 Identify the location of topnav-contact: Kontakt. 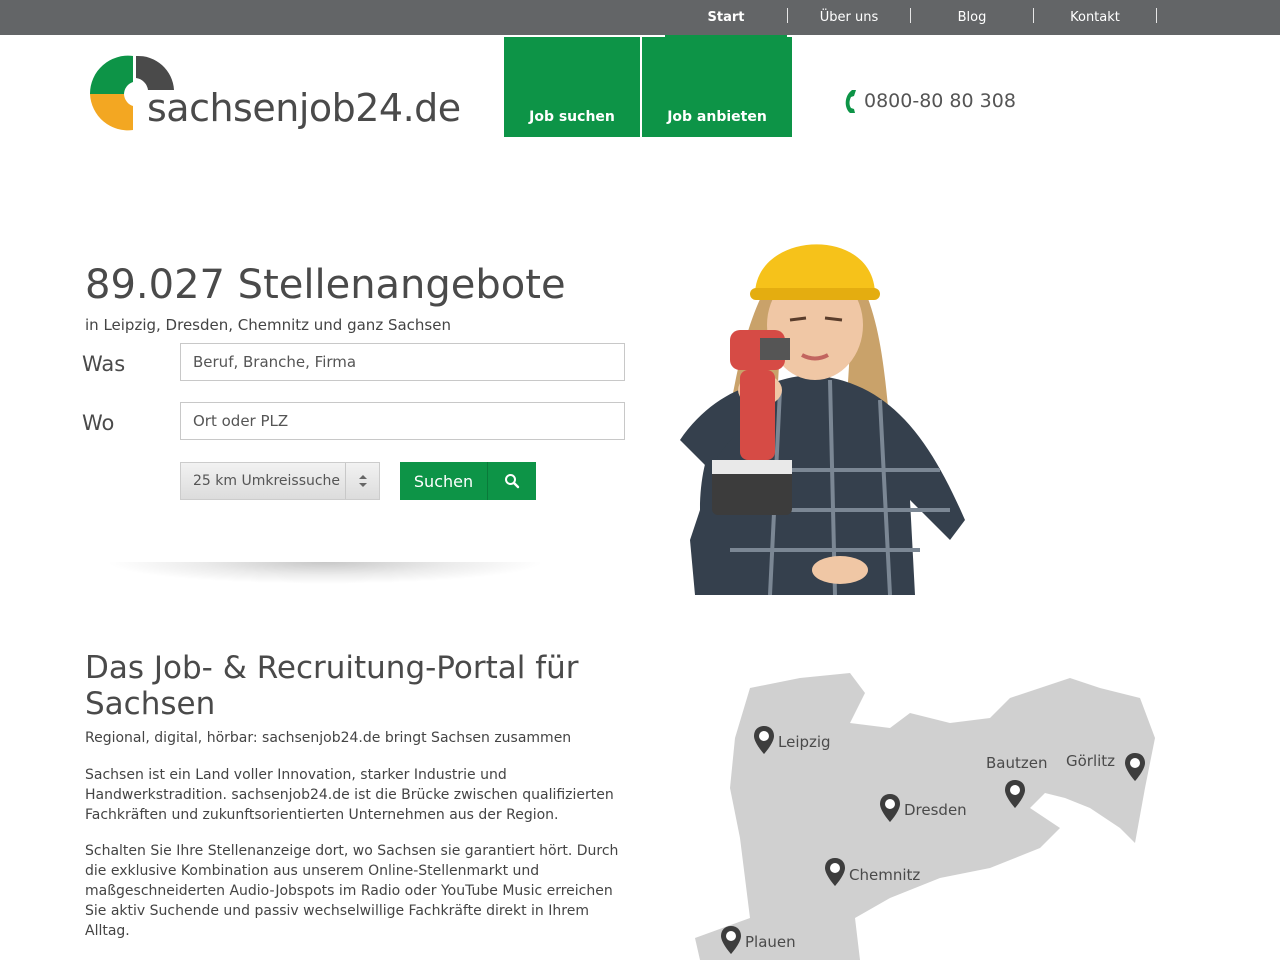
(1095, 17).